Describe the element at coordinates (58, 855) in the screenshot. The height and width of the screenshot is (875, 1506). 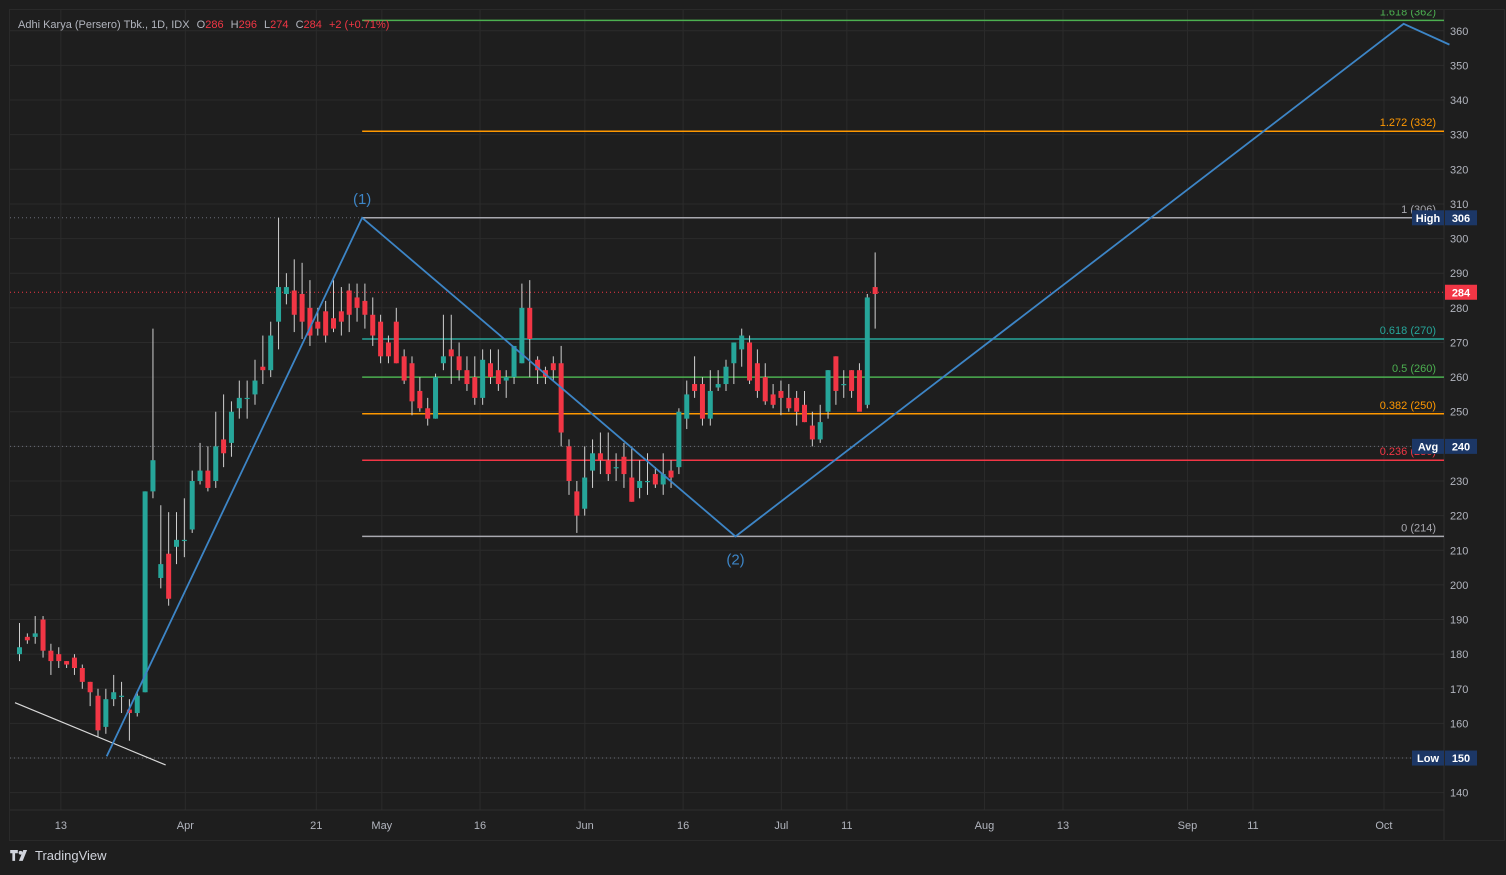
I see `tradingview-brand: TradingView` at that location.